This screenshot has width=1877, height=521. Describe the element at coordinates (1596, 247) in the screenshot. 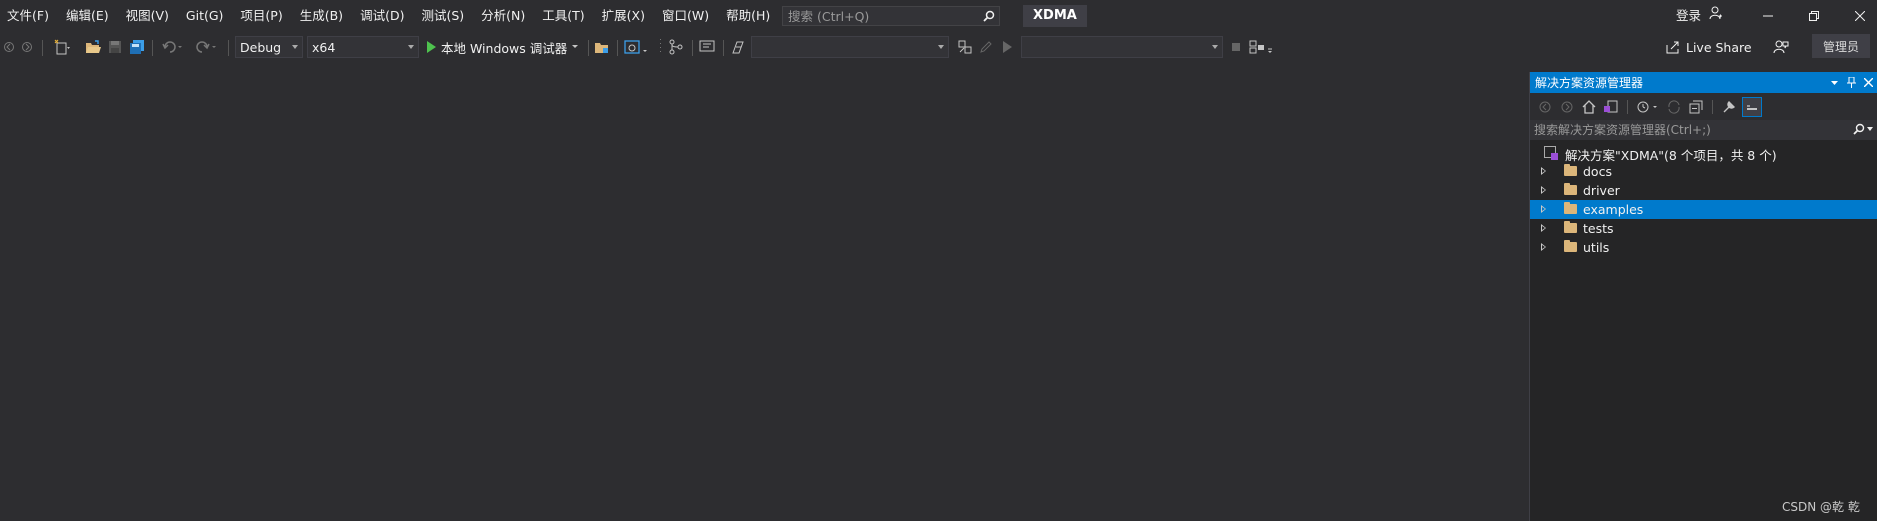

I see `folder-label: utils` at that location.